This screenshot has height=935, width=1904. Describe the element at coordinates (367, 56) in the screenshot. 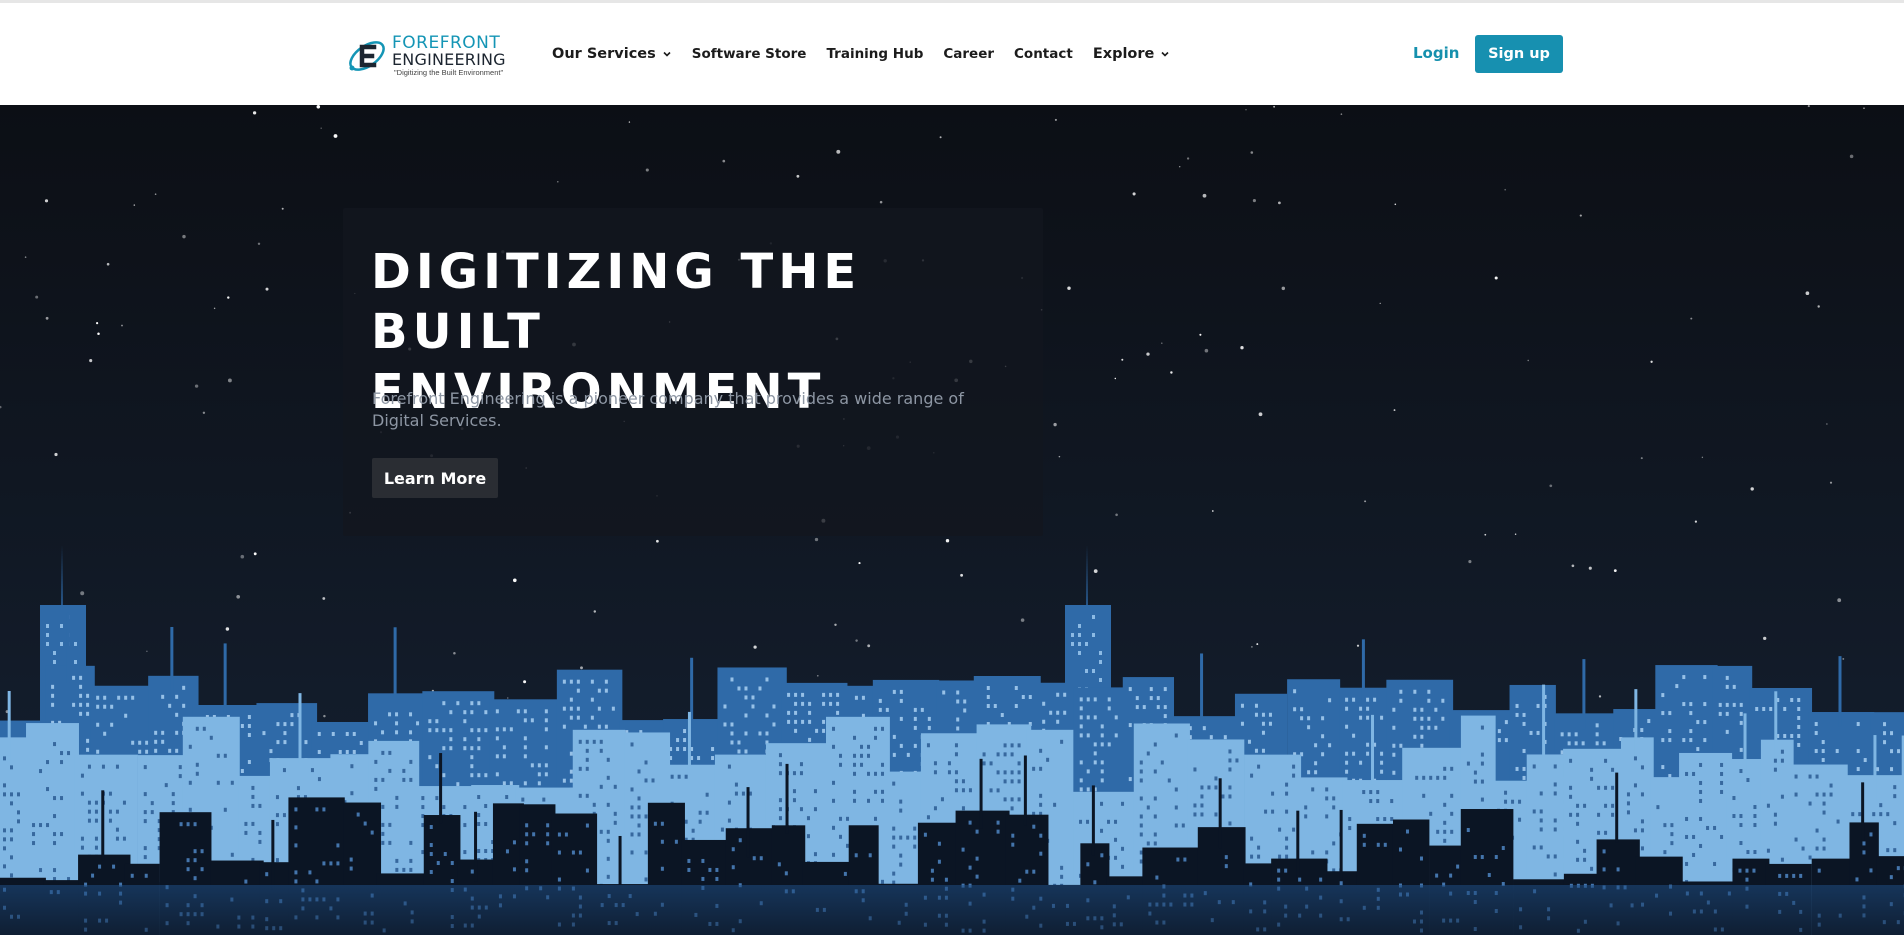

I see `orbit-e-logo-icon` at that location.